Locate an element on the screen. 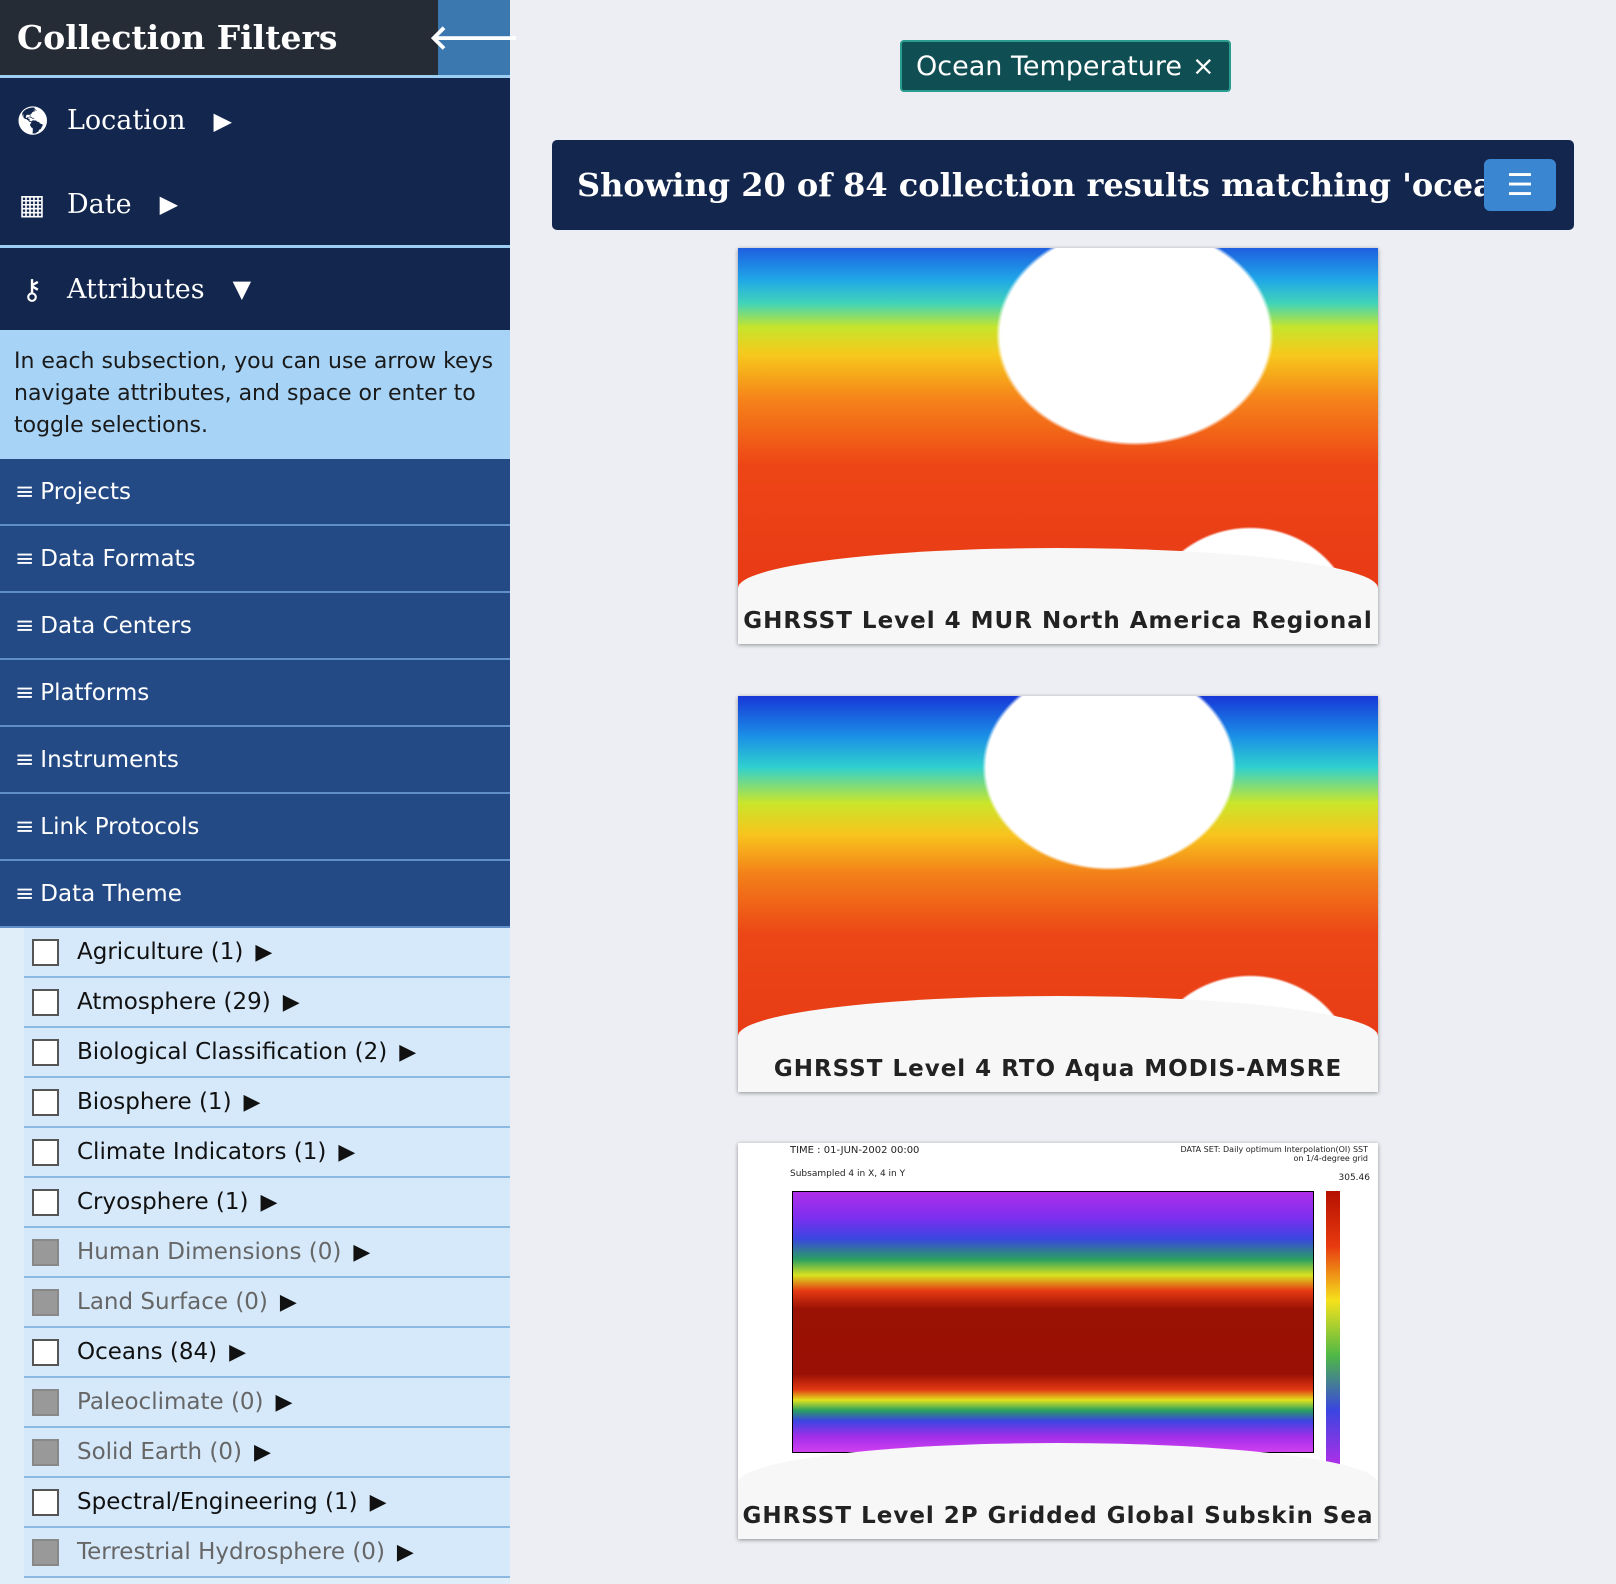 The height and width of the screenshot is (1584, 1616). theme-item: Human Dimensions (0) ▶ is located at coordinates (267, 1253).